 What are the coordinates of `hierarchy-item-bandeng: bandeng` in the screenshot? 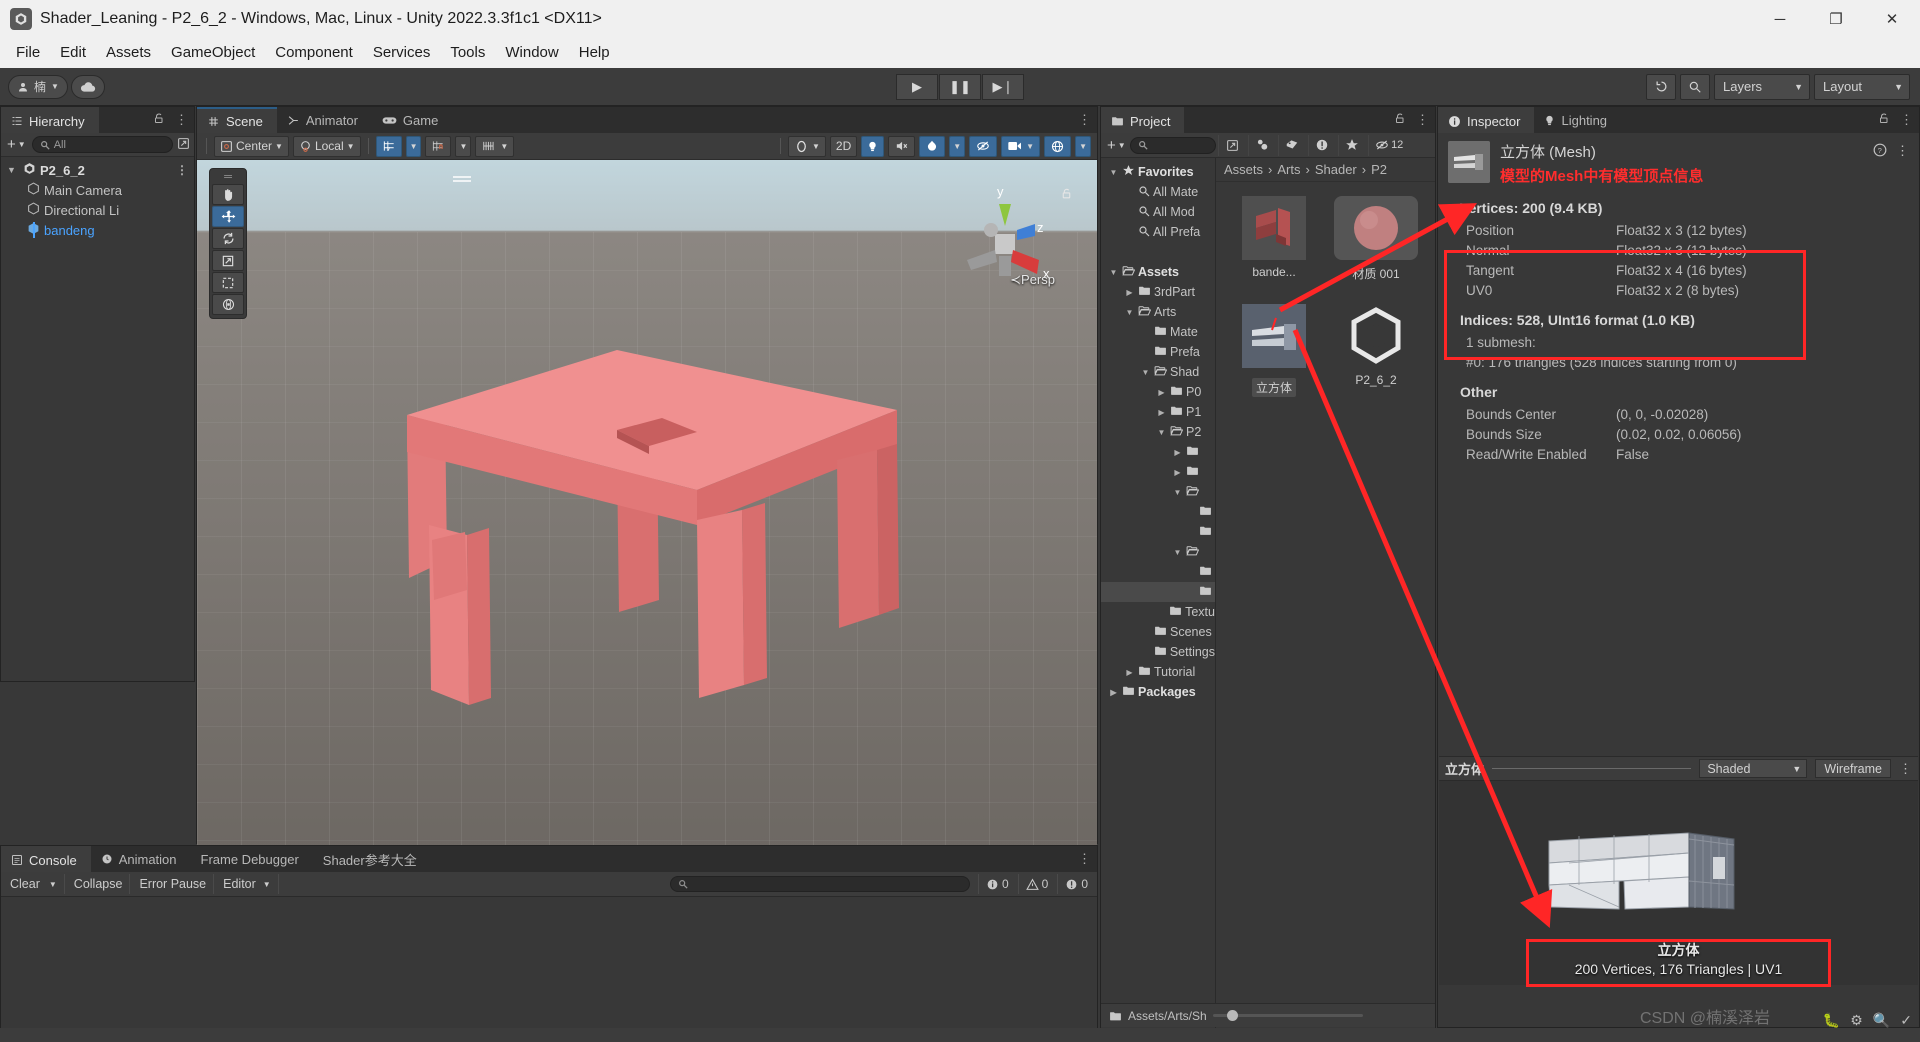 It's located at (97, 230).